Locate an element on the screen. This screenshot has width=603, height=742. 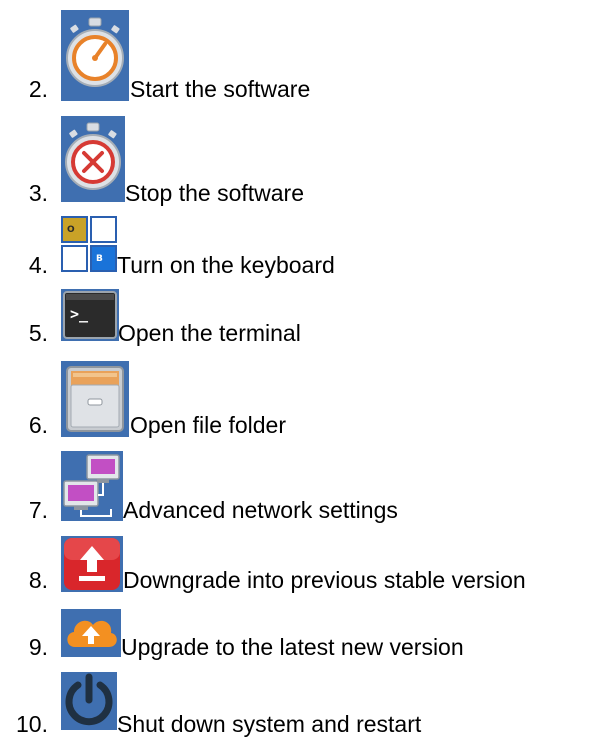
item-number: 8. is located at coordinates (38, 580).